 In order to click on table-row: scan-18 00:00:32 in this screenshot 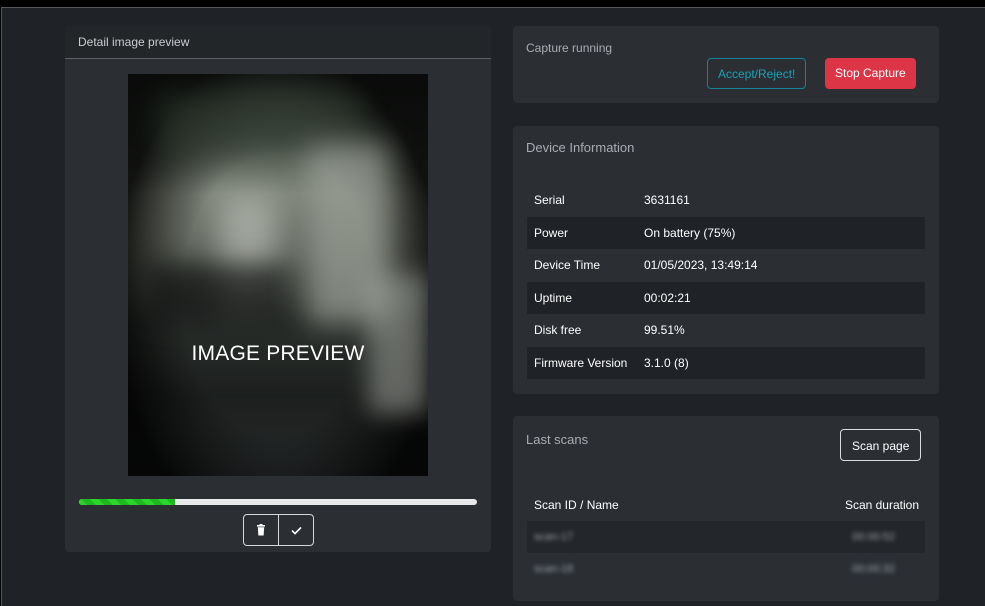, I will do `click(726, 569)`.